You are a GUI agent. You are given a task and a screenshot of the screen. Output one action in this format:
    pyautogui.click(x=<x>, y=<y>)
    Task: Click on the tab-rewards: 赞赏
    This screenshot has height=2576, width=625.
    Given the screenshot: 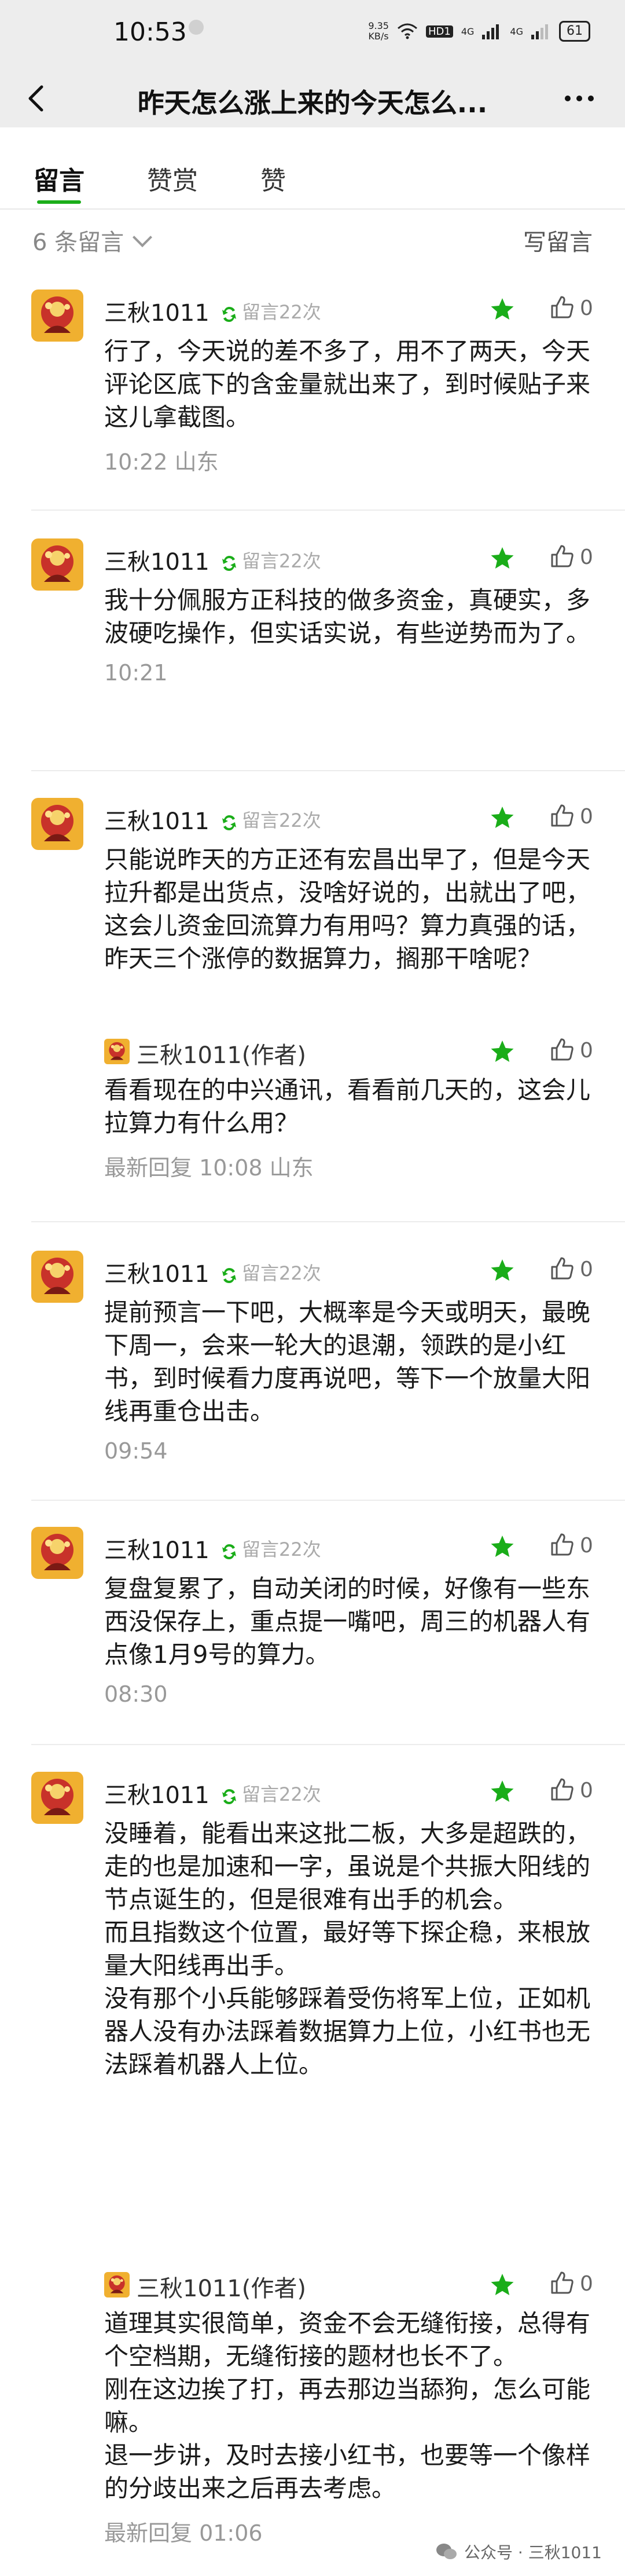 What is the action you would take?
    pyautogui.click(x=172, y=178)
    